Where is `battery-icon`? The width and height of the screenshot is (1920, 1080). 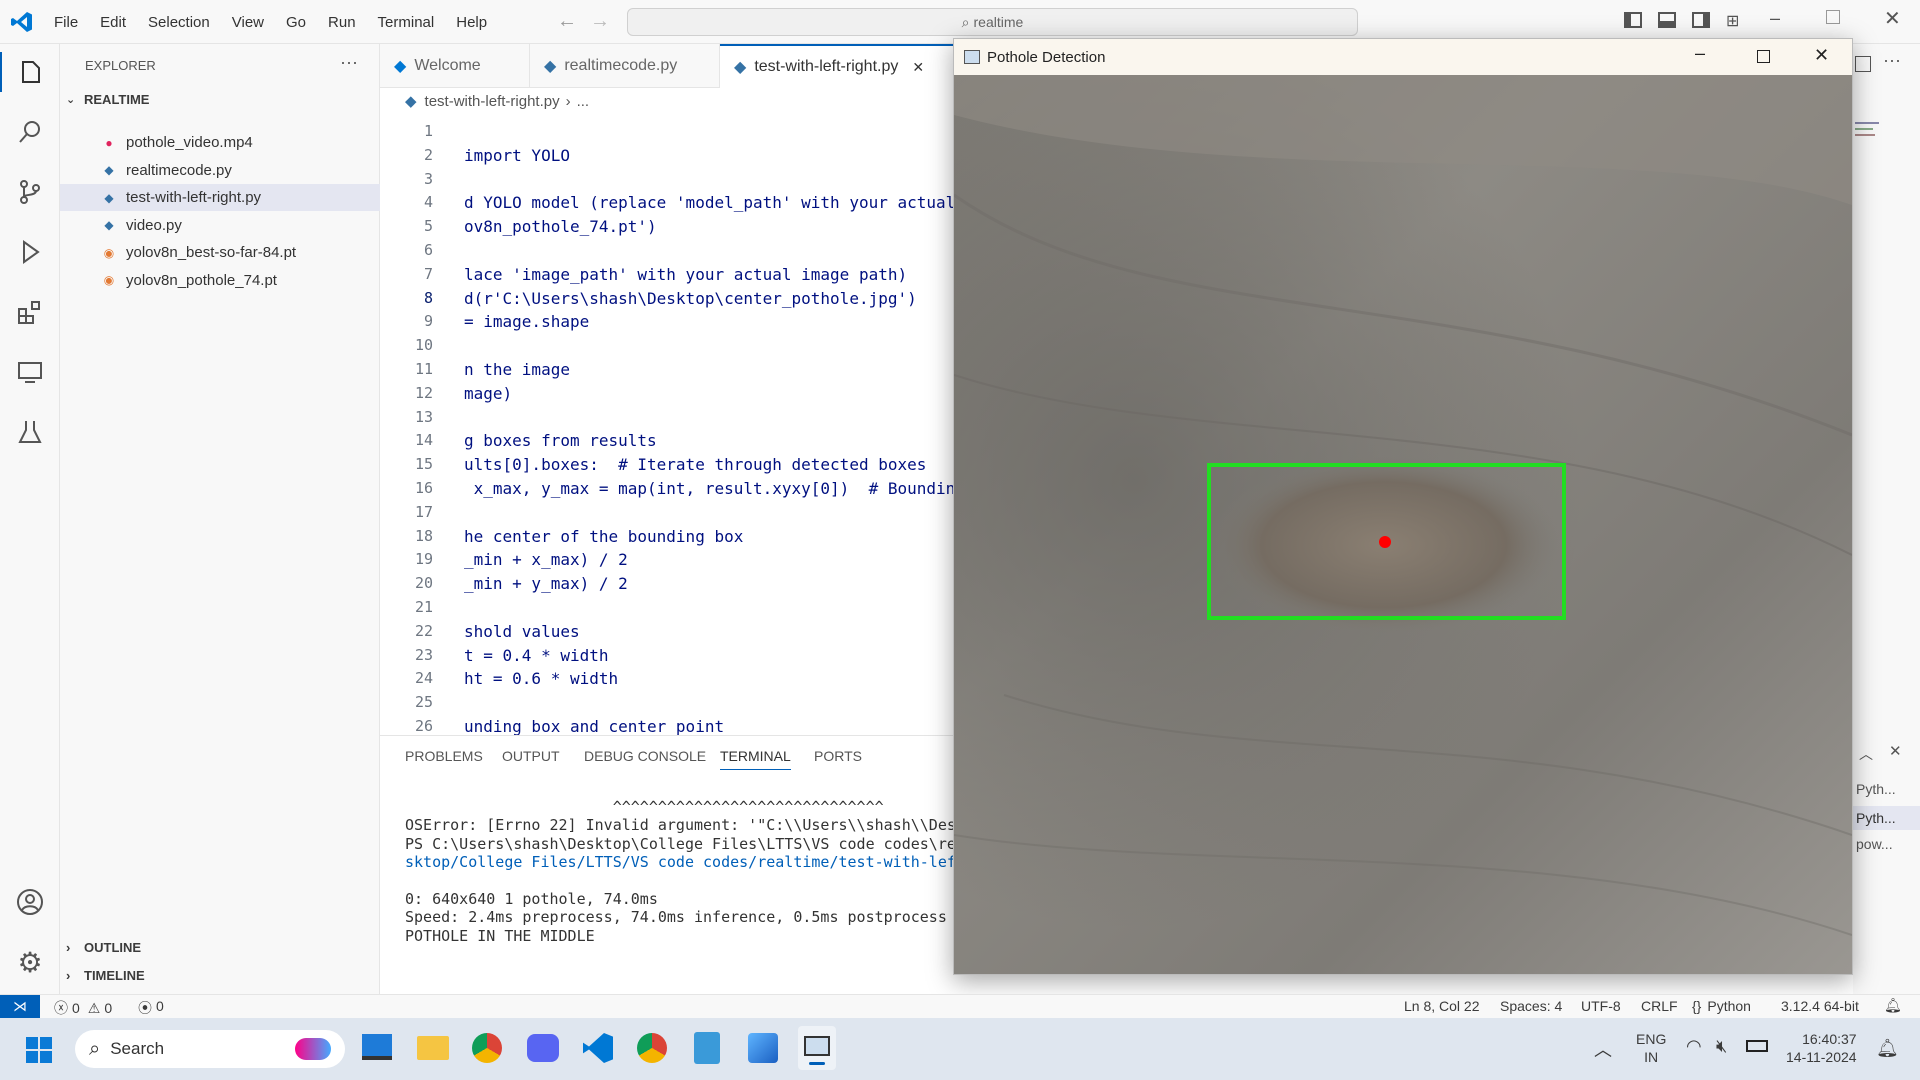 battery-icon is located at coordinates (1757, 1046).